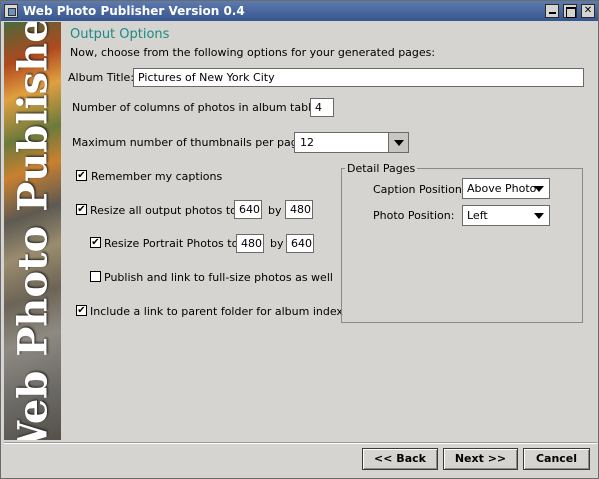 The image size is (599, 479). I want to click on cancel-button: Cancel, so click(556, 459).